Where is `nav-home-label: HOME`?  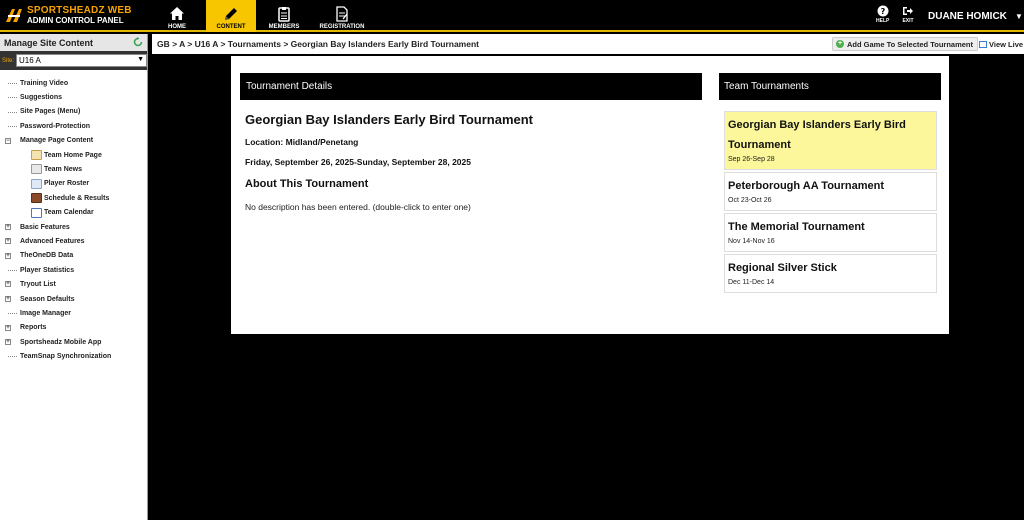 nav-home-label: HOME is located at coordinates (177, 27).